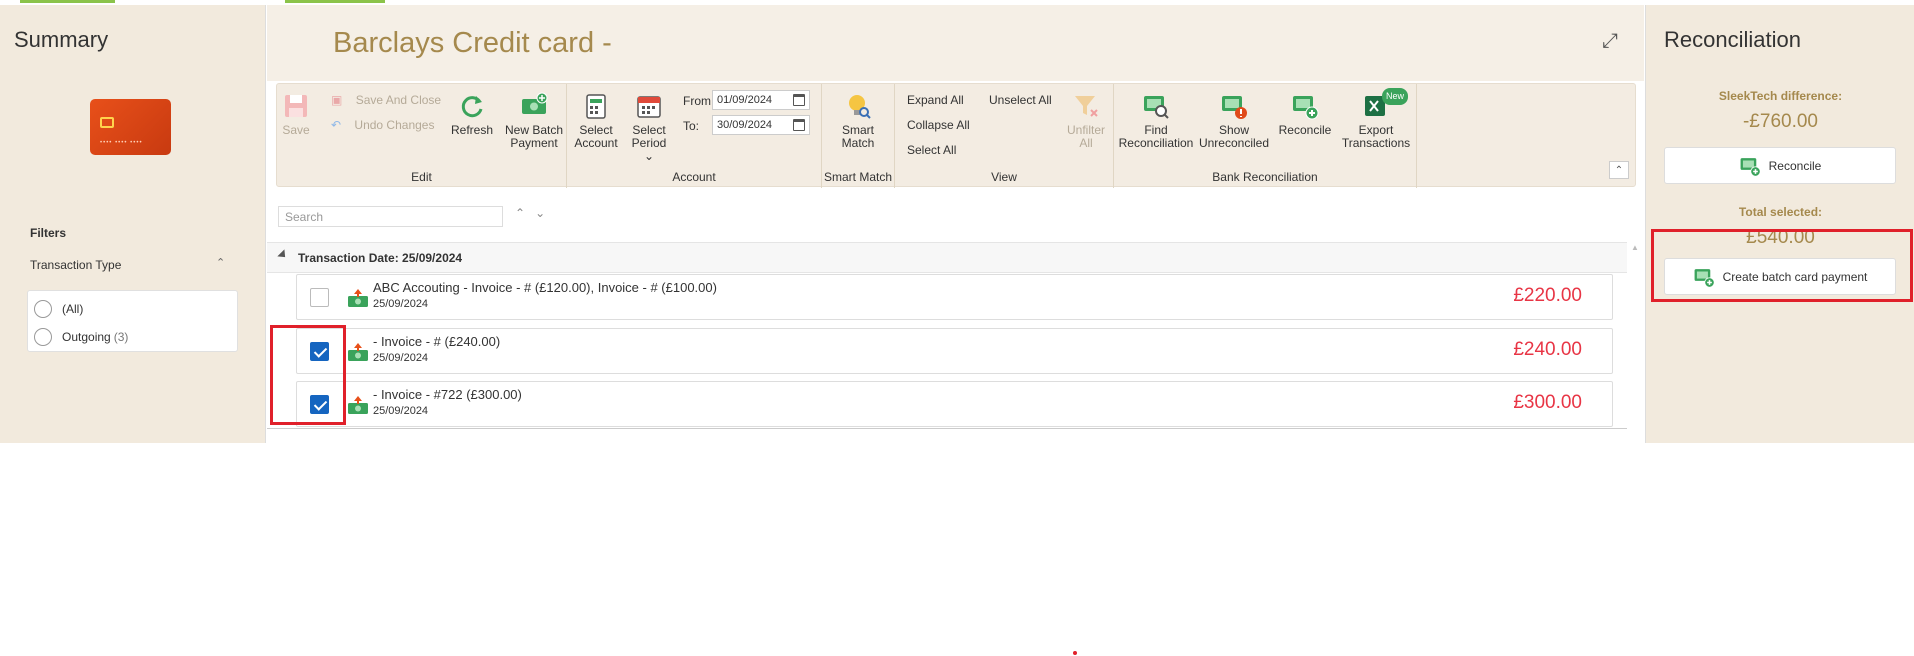 The image size is (1914, 656). I want to click on filters-title: Filters, so click(48, 233).